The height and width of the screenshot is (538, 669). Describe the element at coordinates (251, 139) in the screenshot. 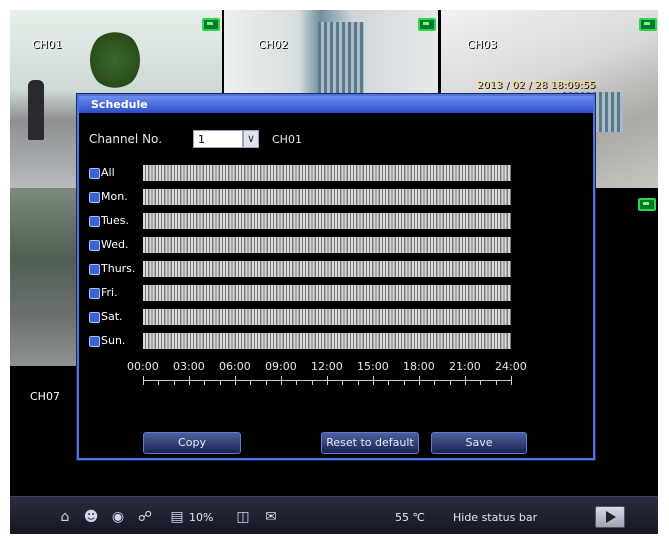

I see `chevron-down-icon: ∨` at that location.